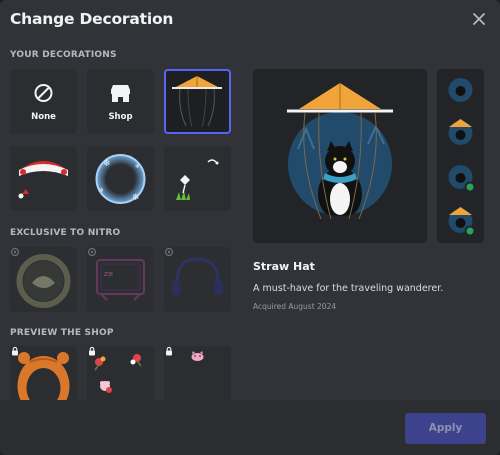 The width and height of the screenshot is (500, 455). What do you see at coordinates (63, 55) in the screenshot?
I see `section-your-decorations: YOUR DECORATIONS` at bounding box center [63, 55].